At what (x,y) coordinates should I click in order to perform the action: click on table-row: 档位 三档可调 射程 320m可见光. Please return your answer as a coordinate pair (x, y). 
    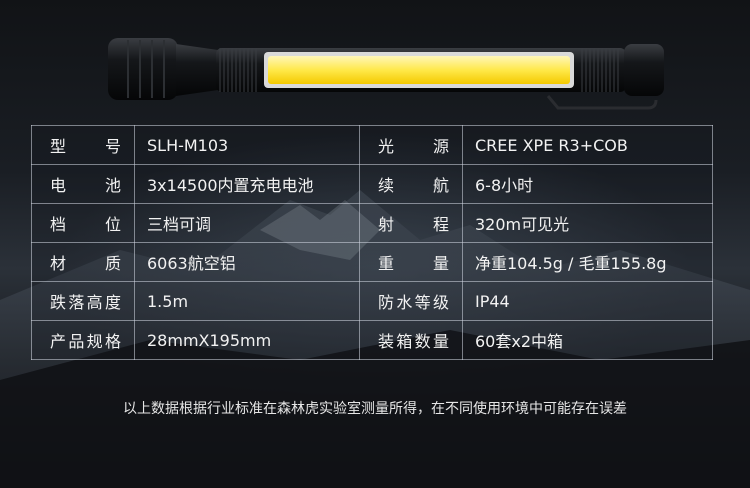
    Looking at the image, I should click on (372, 223).